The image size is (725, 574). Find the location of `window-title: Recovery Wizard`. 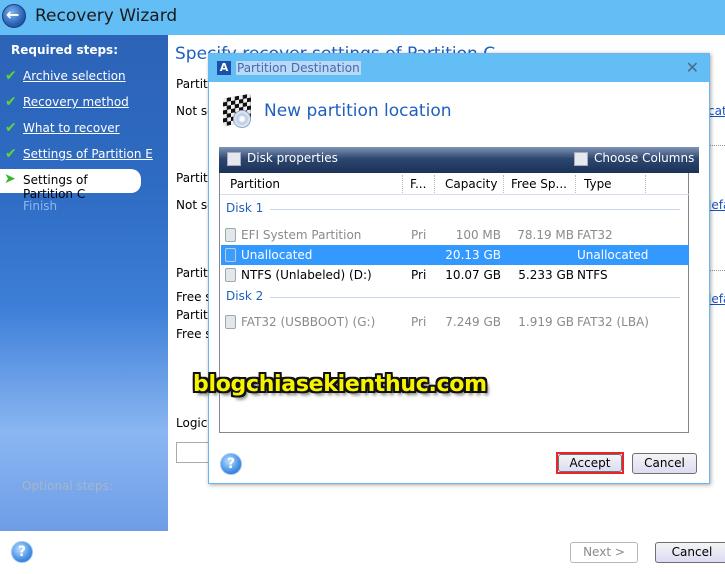

window-title: Recovery Wizard is located at coordinates (106, 16).